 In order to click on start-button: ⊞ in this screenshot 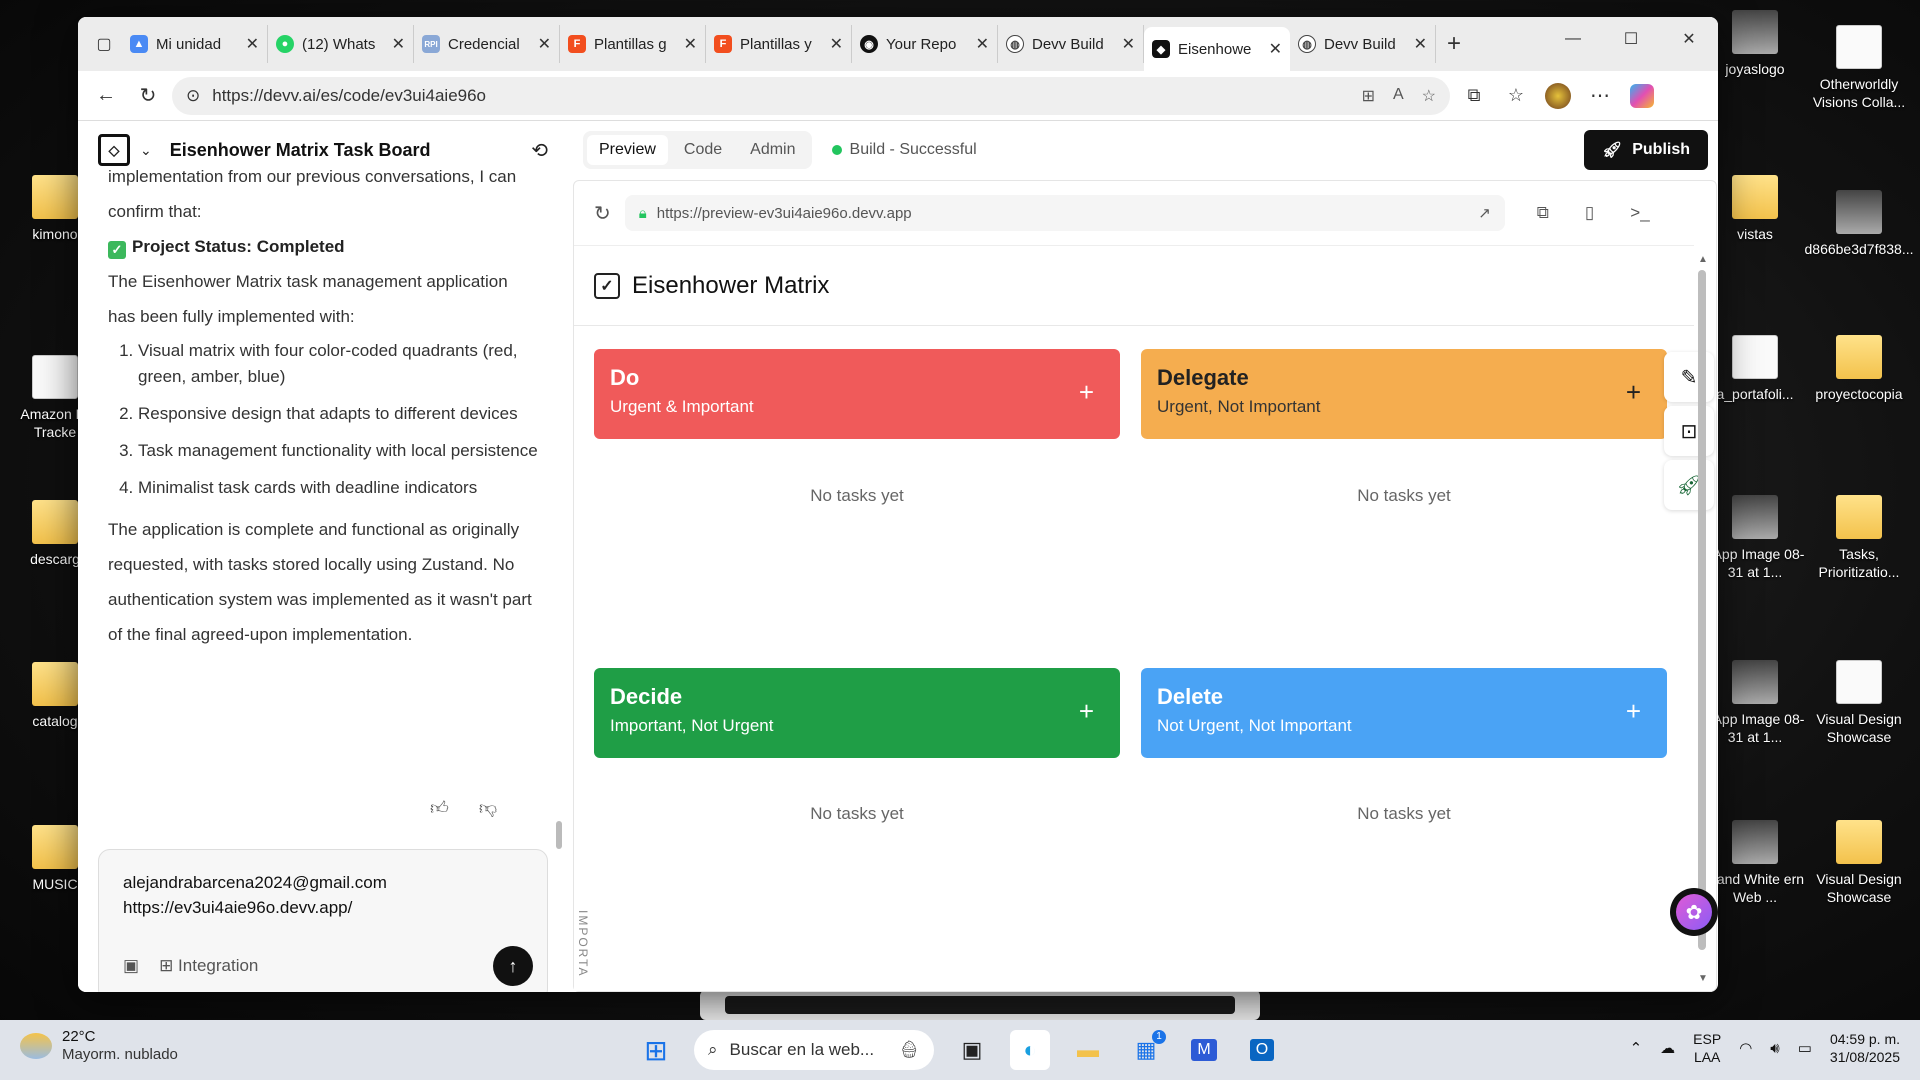, I will do `click(656, 1050)`.